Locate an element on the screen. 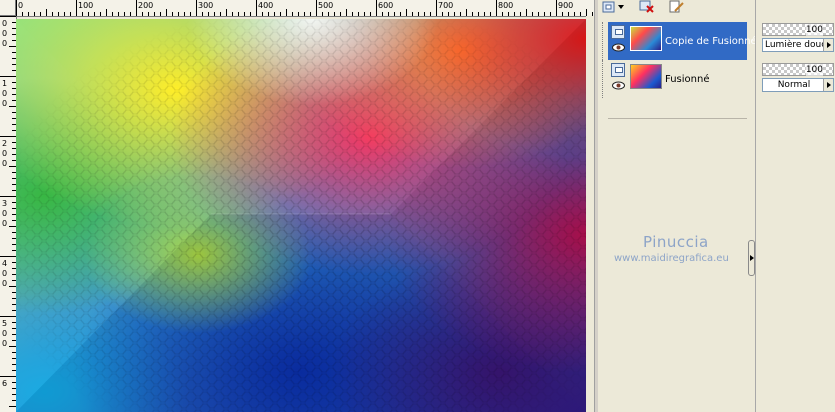 The image size is (835, 412). layer-properties-fusionne: 100 Normal is located at coordinates (798, 81).